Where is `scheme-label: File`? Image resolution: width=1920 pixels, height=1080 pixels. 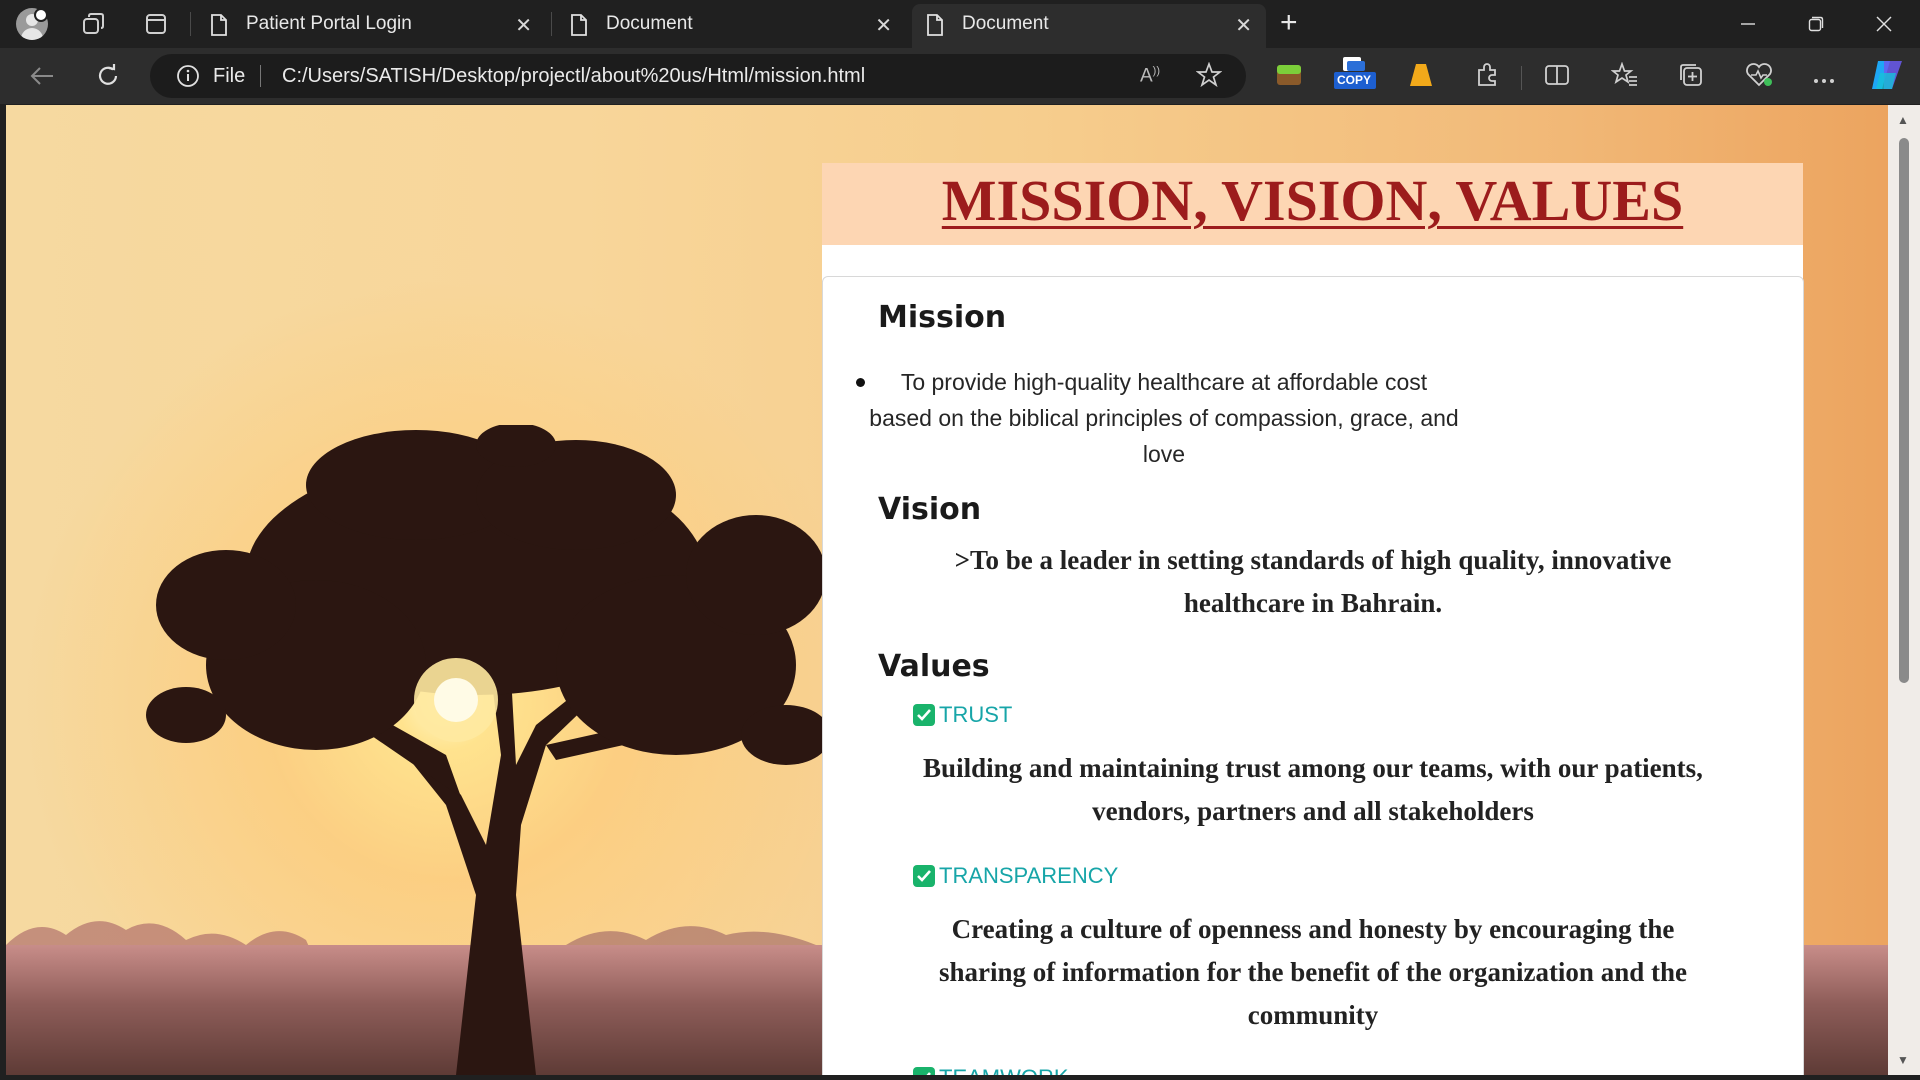
scheme-label: File is located at coordinates (229, 76).